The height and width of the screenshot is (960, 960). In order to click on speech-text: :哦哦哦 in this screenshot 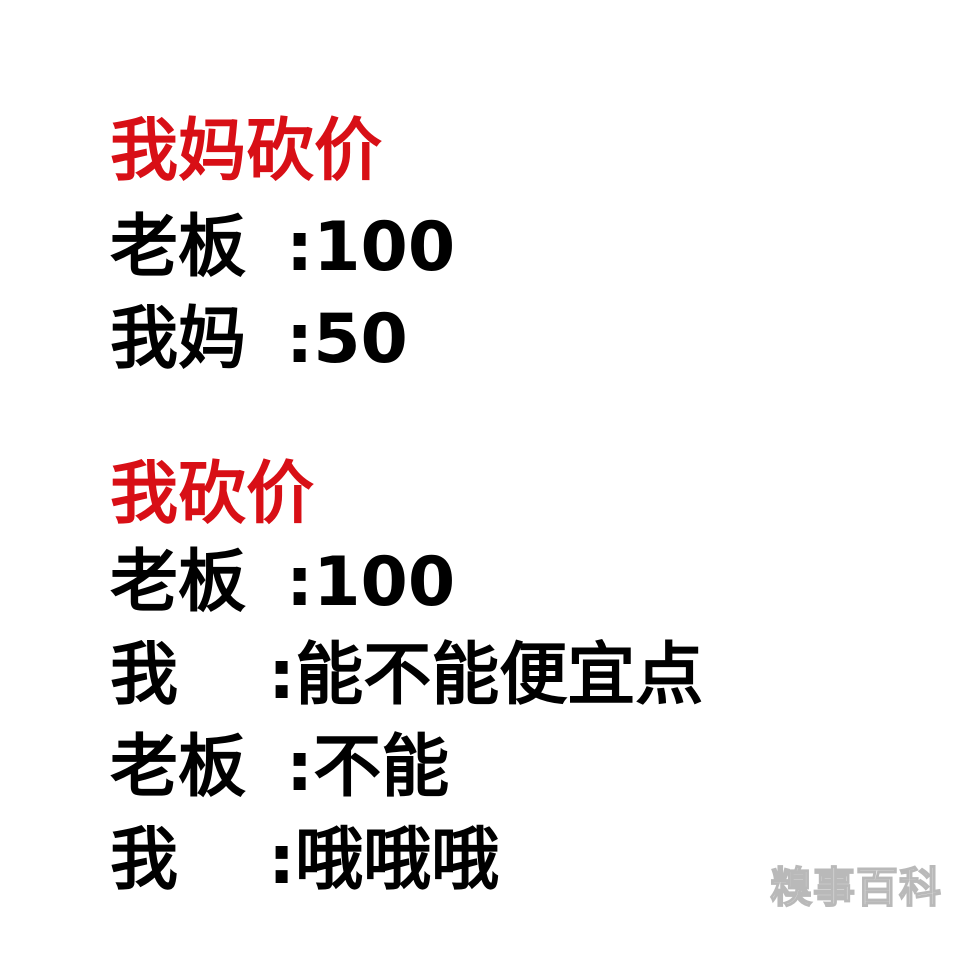, I will do `click(384, 860)`.